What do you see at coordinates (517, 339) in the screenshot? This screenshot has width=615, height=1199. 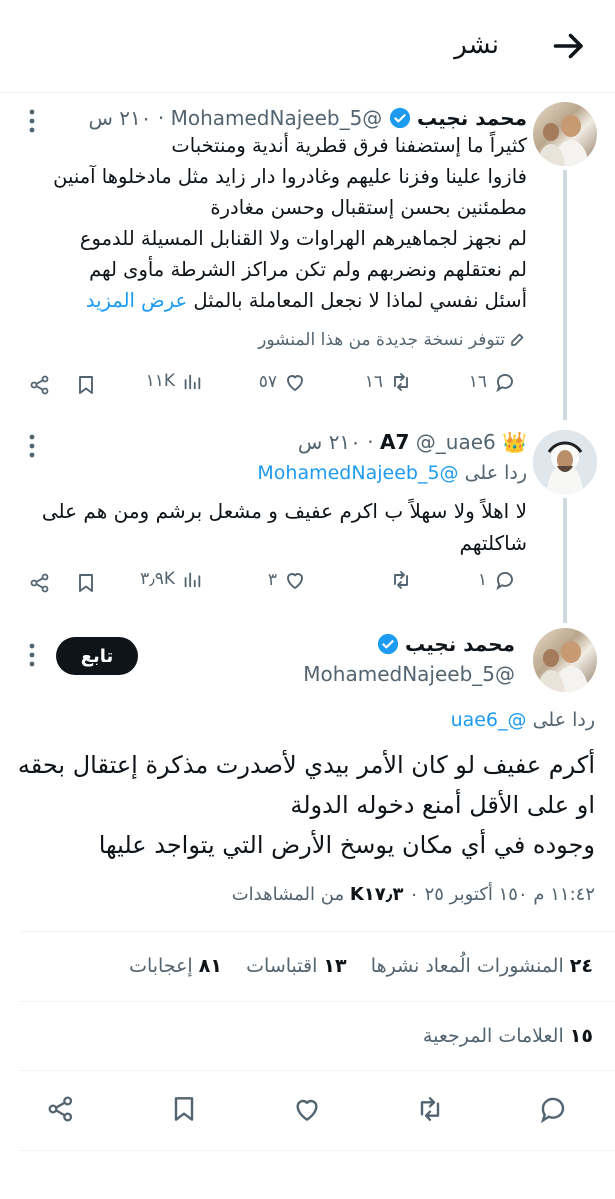 I see `edit-icon` at bounding box center [517, 339].